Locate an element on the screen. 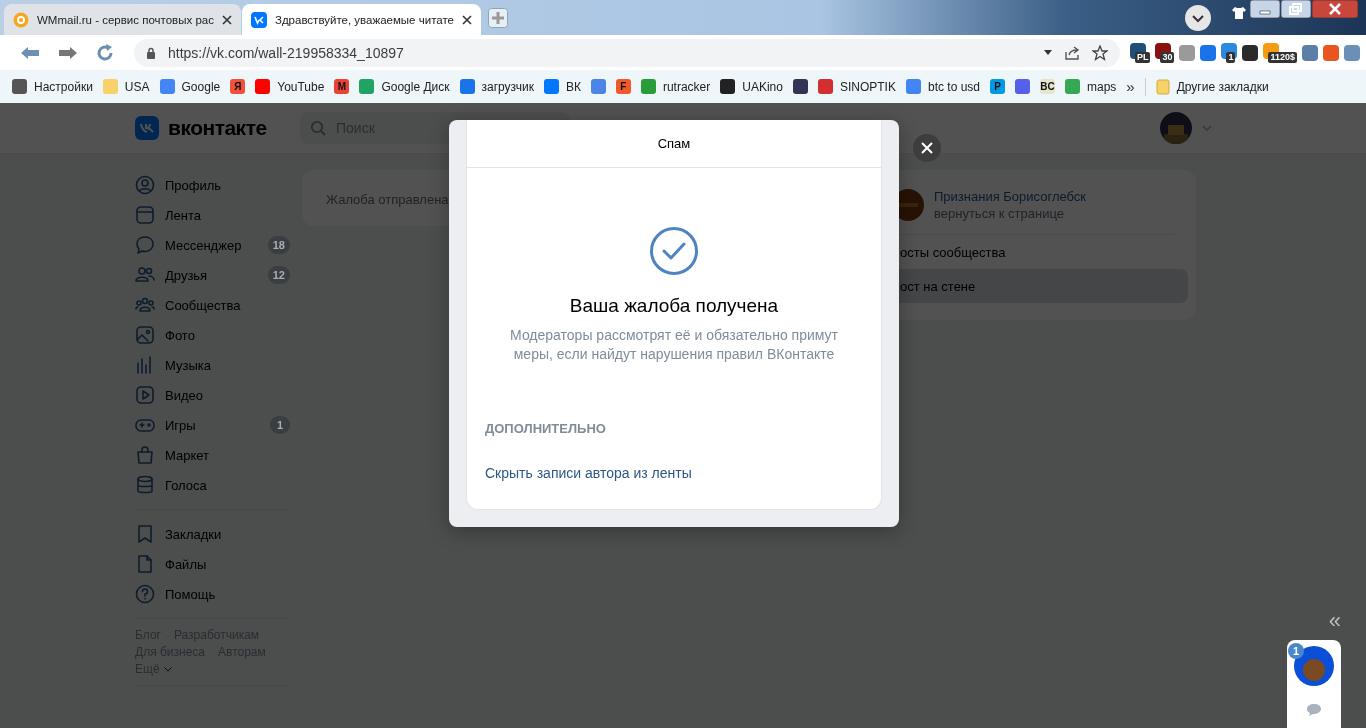 This screenshot has width=1366, height=728. bookmarks-overflow: » is located at coordinates (1130, 86).